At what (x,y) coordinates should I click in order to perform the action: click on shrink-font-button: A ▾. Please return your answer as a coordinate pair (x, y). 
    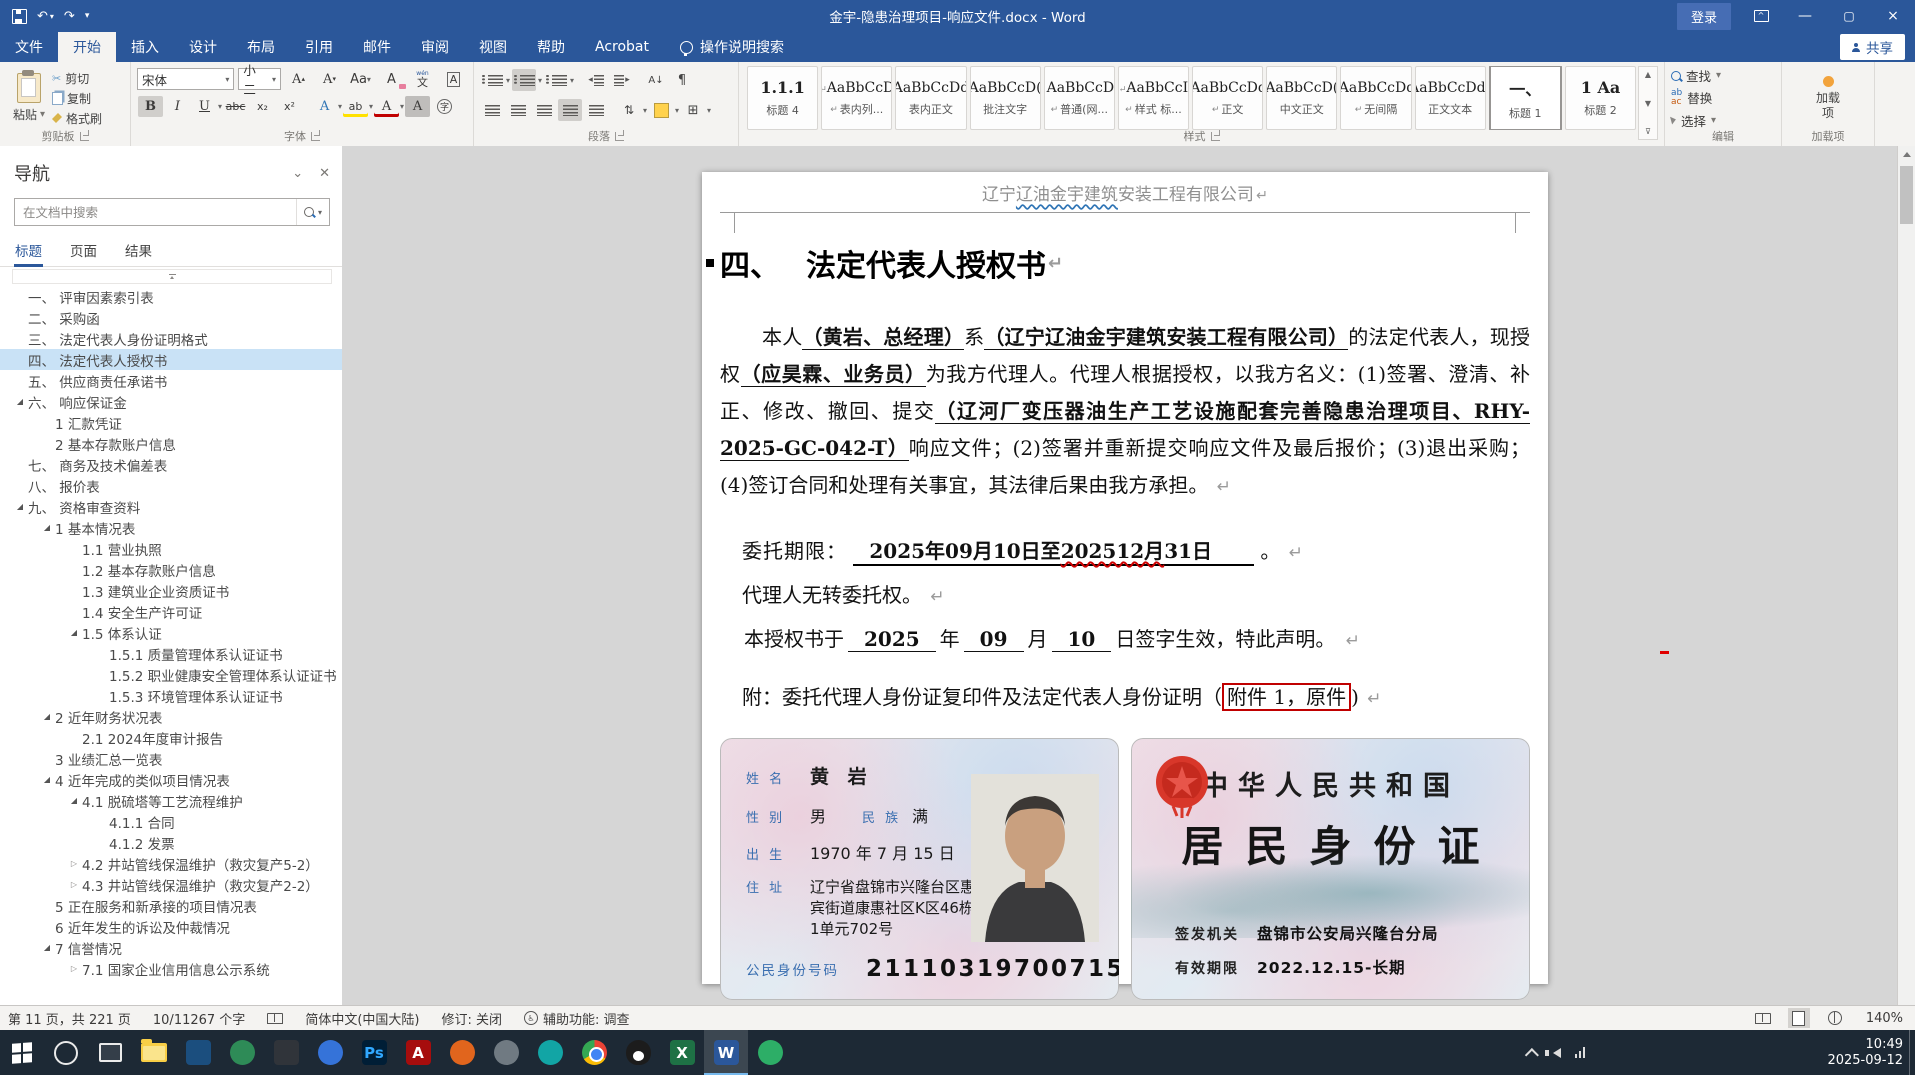
    Looking at the image, I should click on (329, 79).